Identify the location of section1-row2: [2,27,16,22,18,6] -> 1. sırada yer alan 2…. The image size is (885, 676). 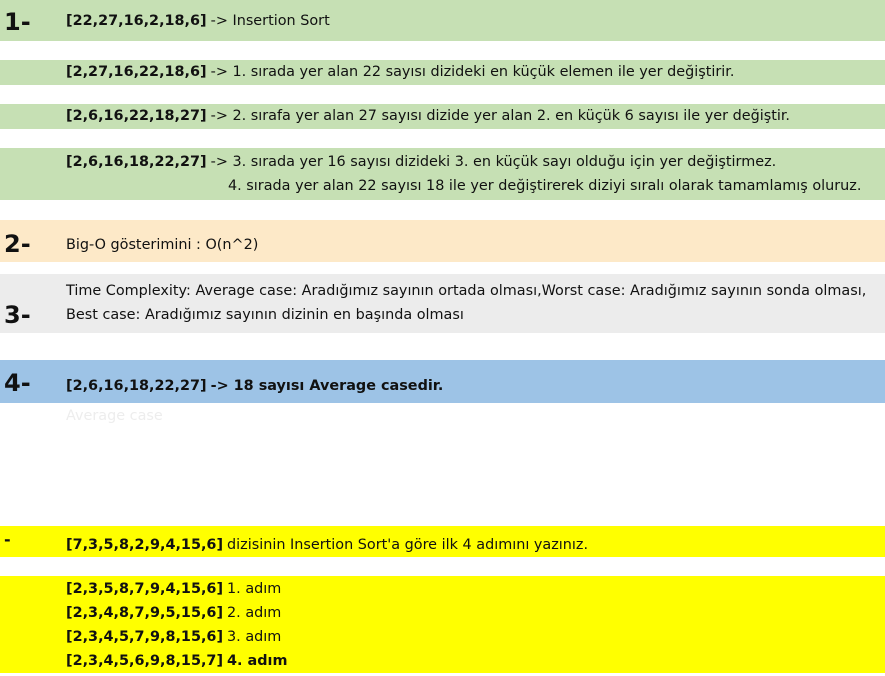
(400, 72).